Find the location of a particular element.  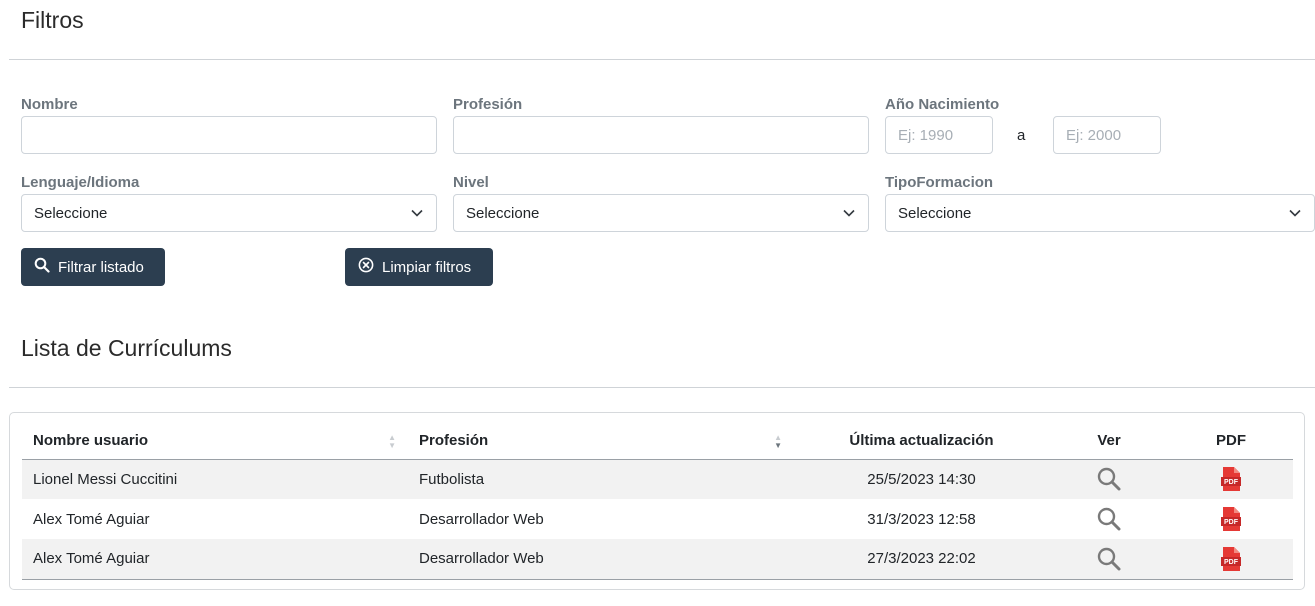

cell-actualizacion: 25/5/2023 14:30 is located at coordinates (921, 479).